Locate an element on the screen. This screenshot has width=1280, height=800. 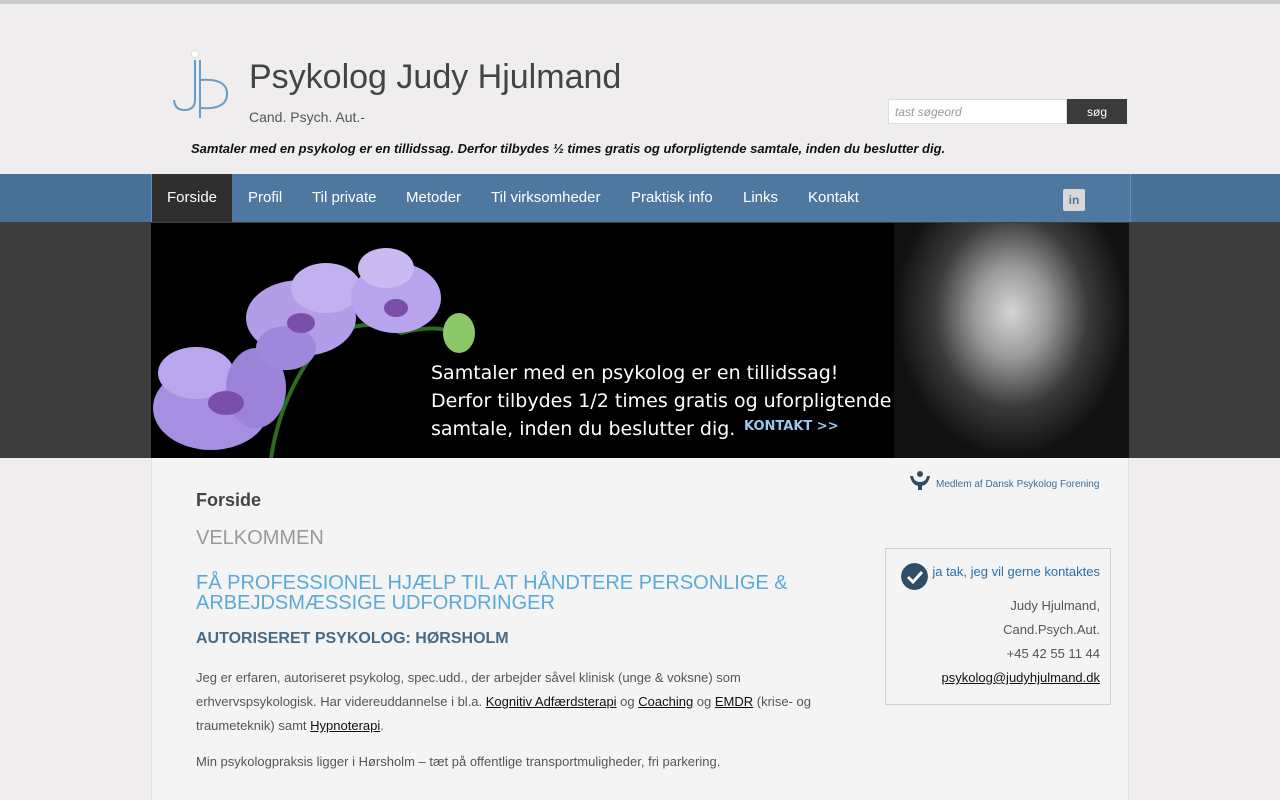
nav-item-metoder: Metoder is located at coordinates (433, 198).